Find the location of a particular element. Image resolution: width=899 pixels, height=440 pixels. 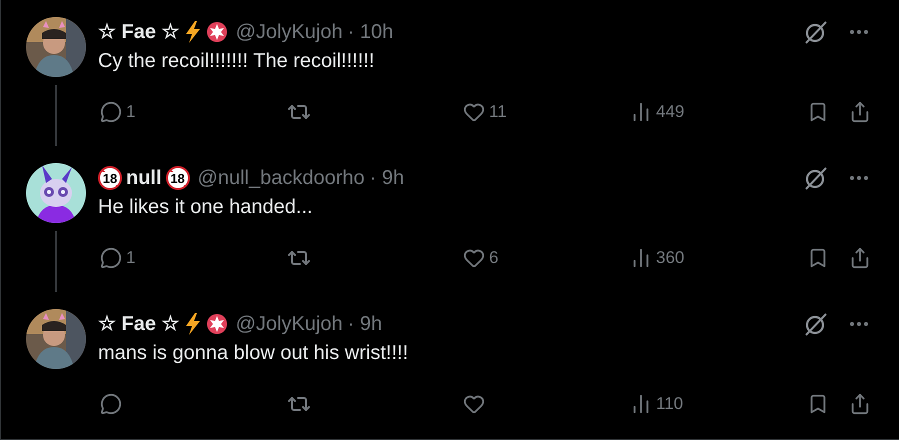

timestamp: · 10h is located at coordinates (371, 32).